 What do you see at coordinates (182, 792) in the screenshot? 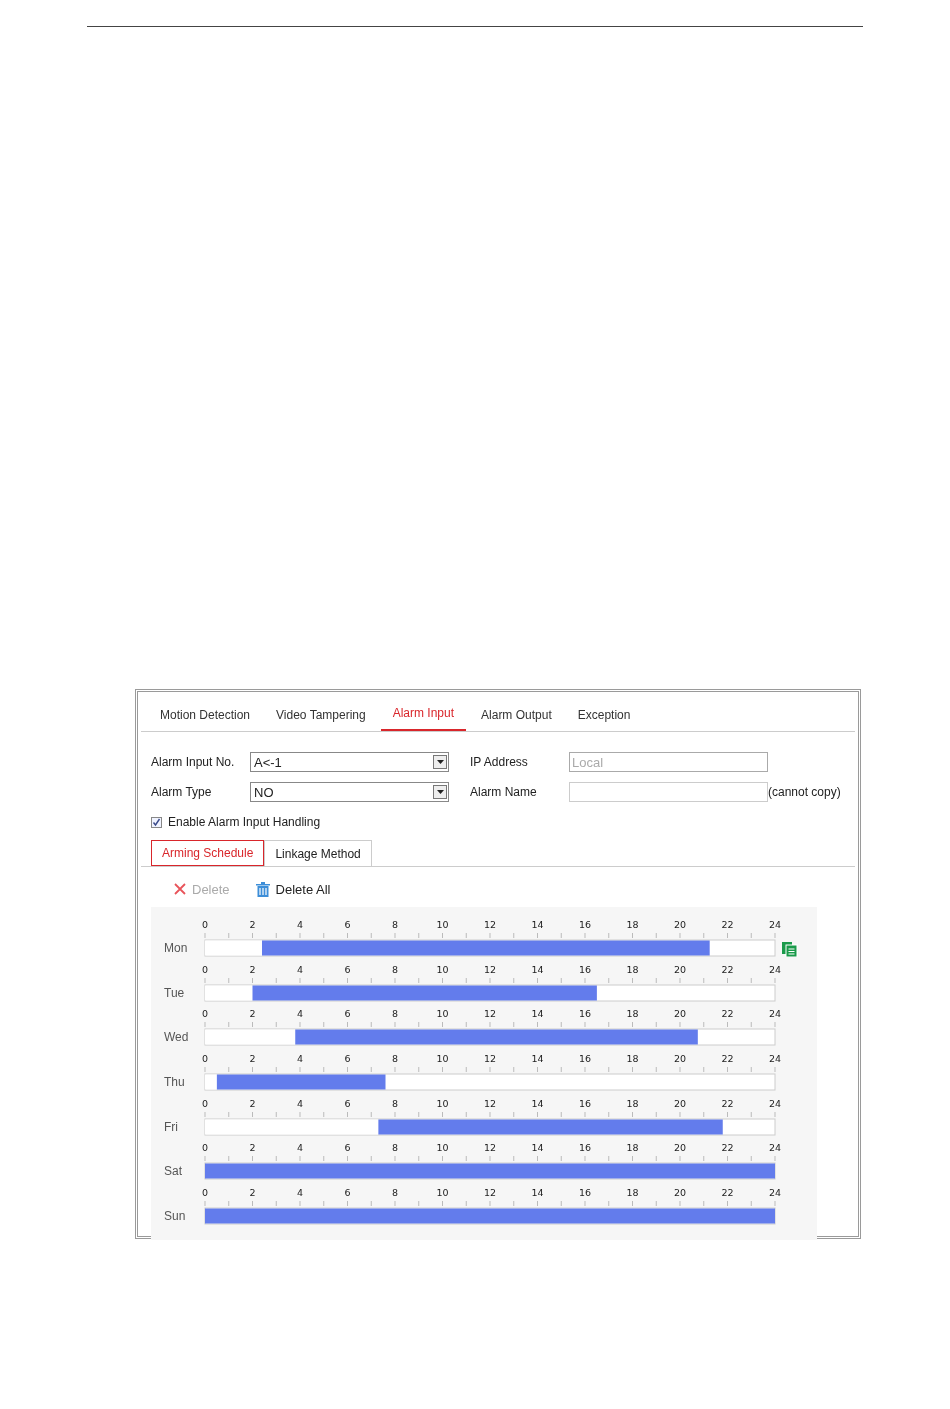
I see `field-label: Alarm Type` at bounding box center [182, 792].